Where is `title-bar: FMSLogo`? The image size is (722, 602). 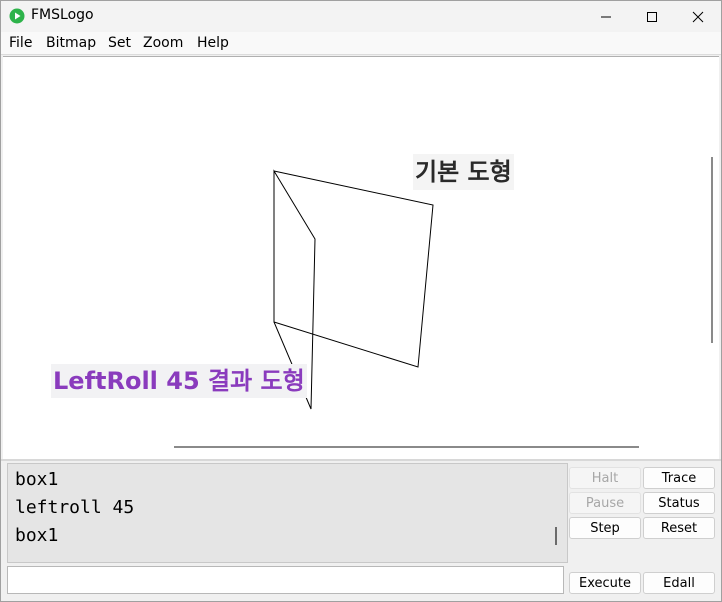
title-bar: FMSLogo is located at coordinates (361, 16).